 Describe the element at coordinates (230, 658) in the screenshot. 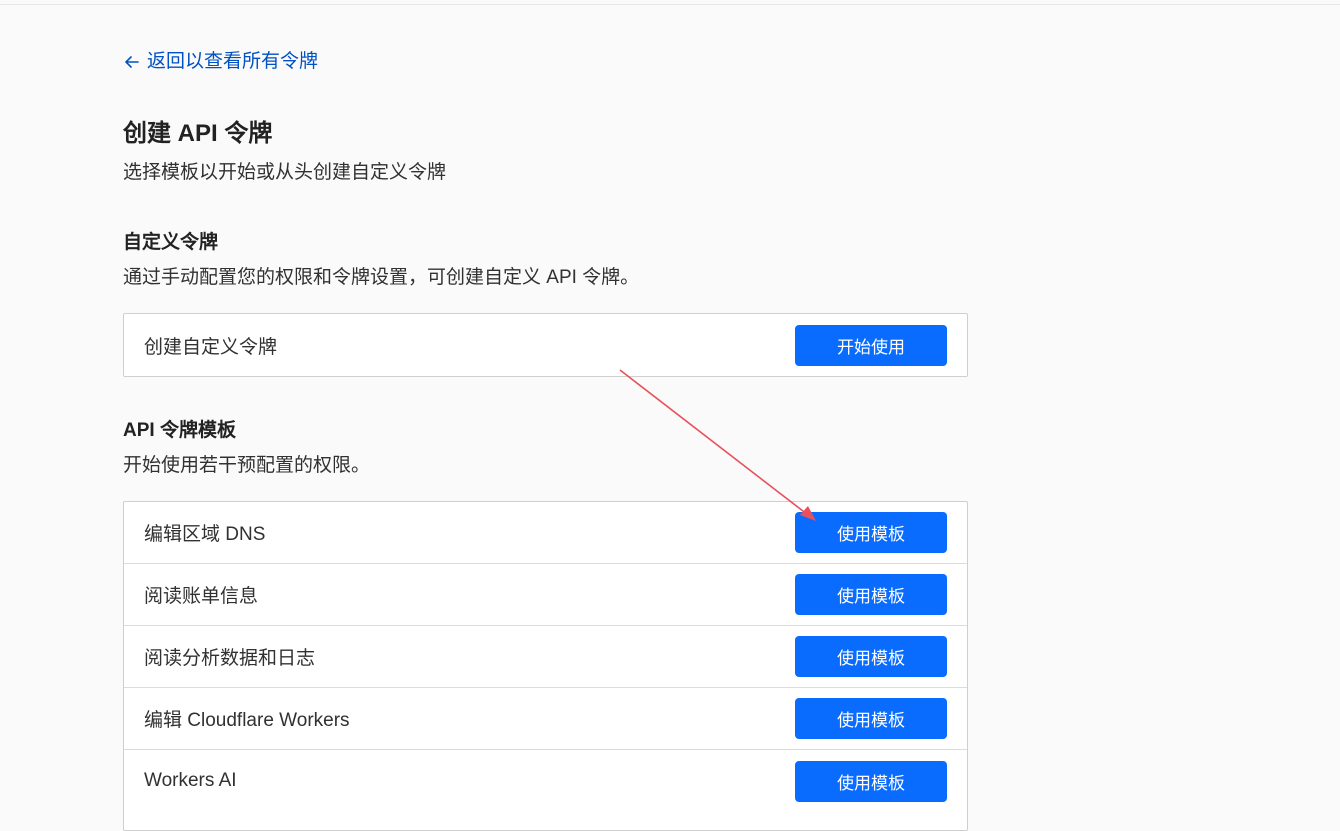

I see `template-row-label: 阅读分析数据和日志` at that location.